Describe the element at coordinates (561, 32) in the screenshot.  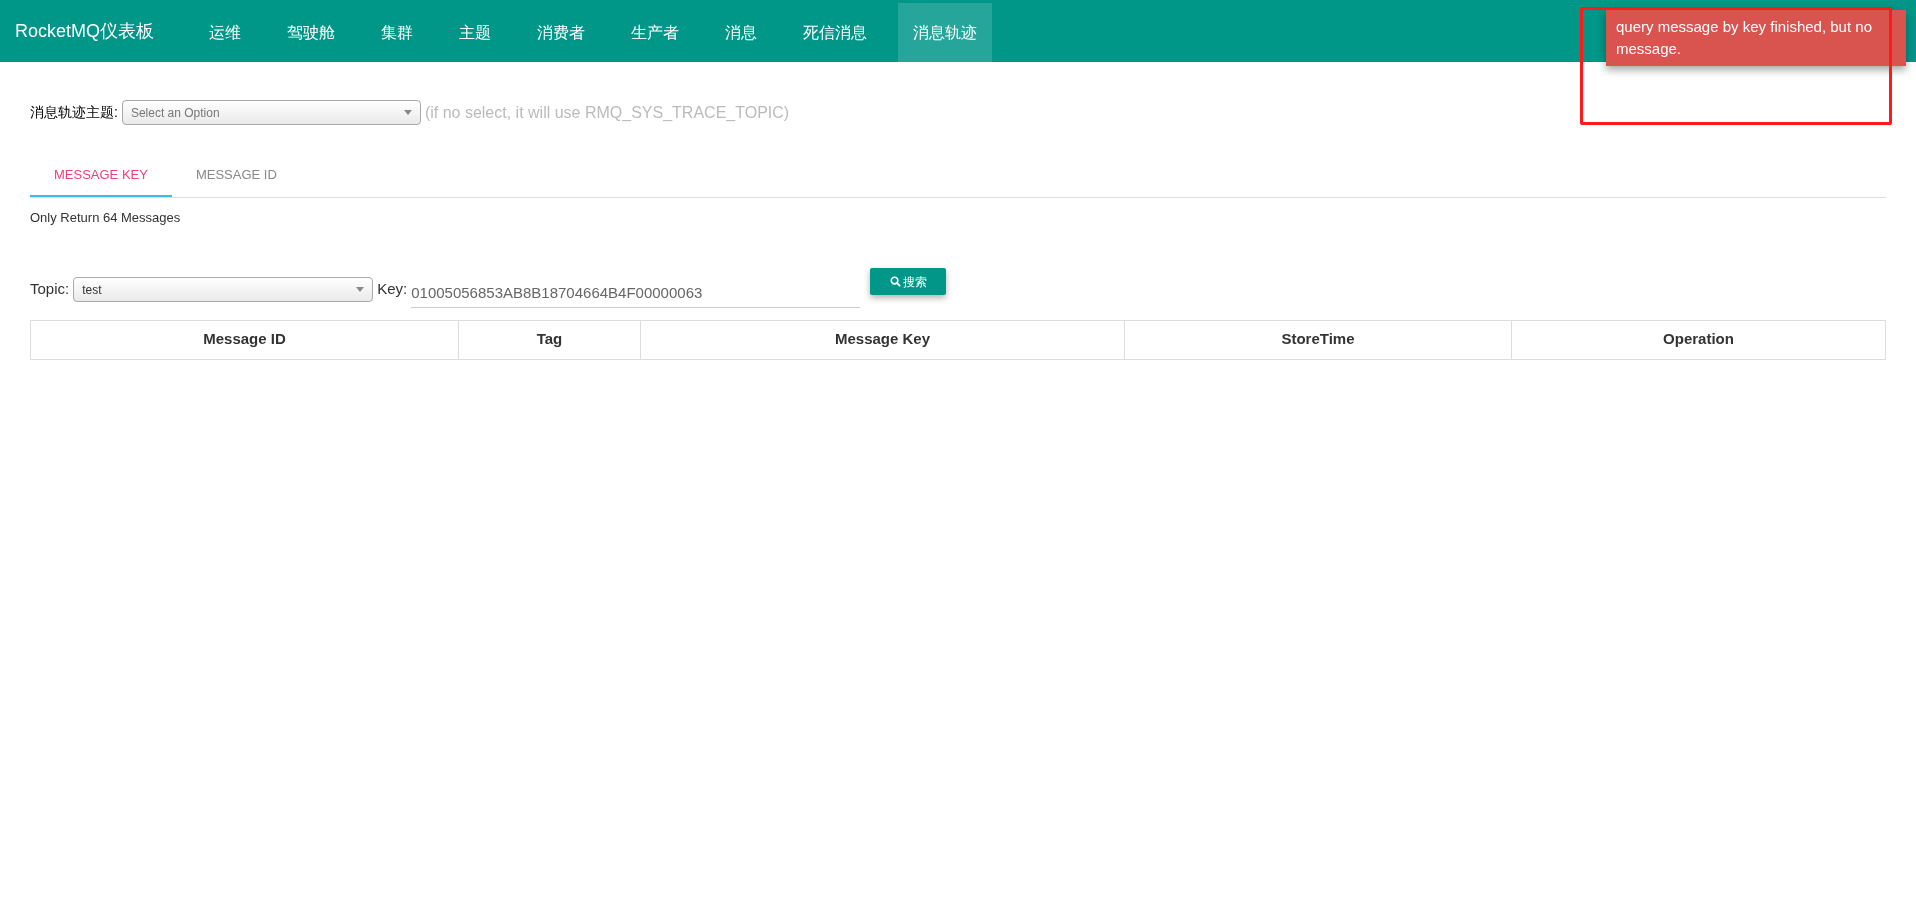
I see `nav-item: 消费者` at that location.